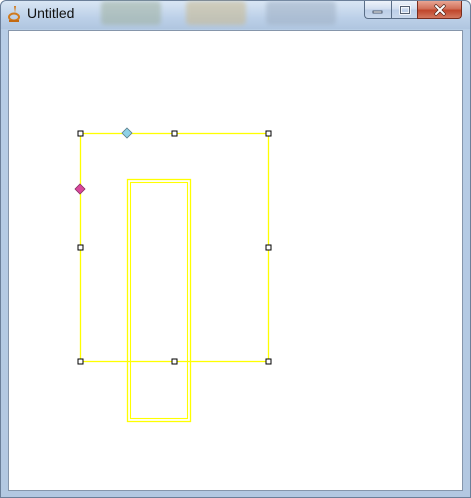  Describe the element at coordinates (268, 361) in the screenshot. I see `resize-handle-bottom-right` at that location.